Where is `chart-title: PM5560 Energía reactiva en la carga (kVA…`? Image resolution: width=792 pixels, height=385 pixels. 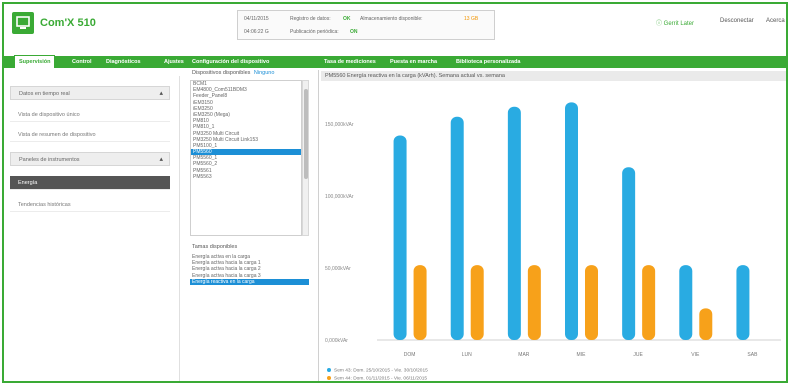
chart-title: PM5560 Energía reactiva en la carga (kVA… is located at coordinates (553, 76).